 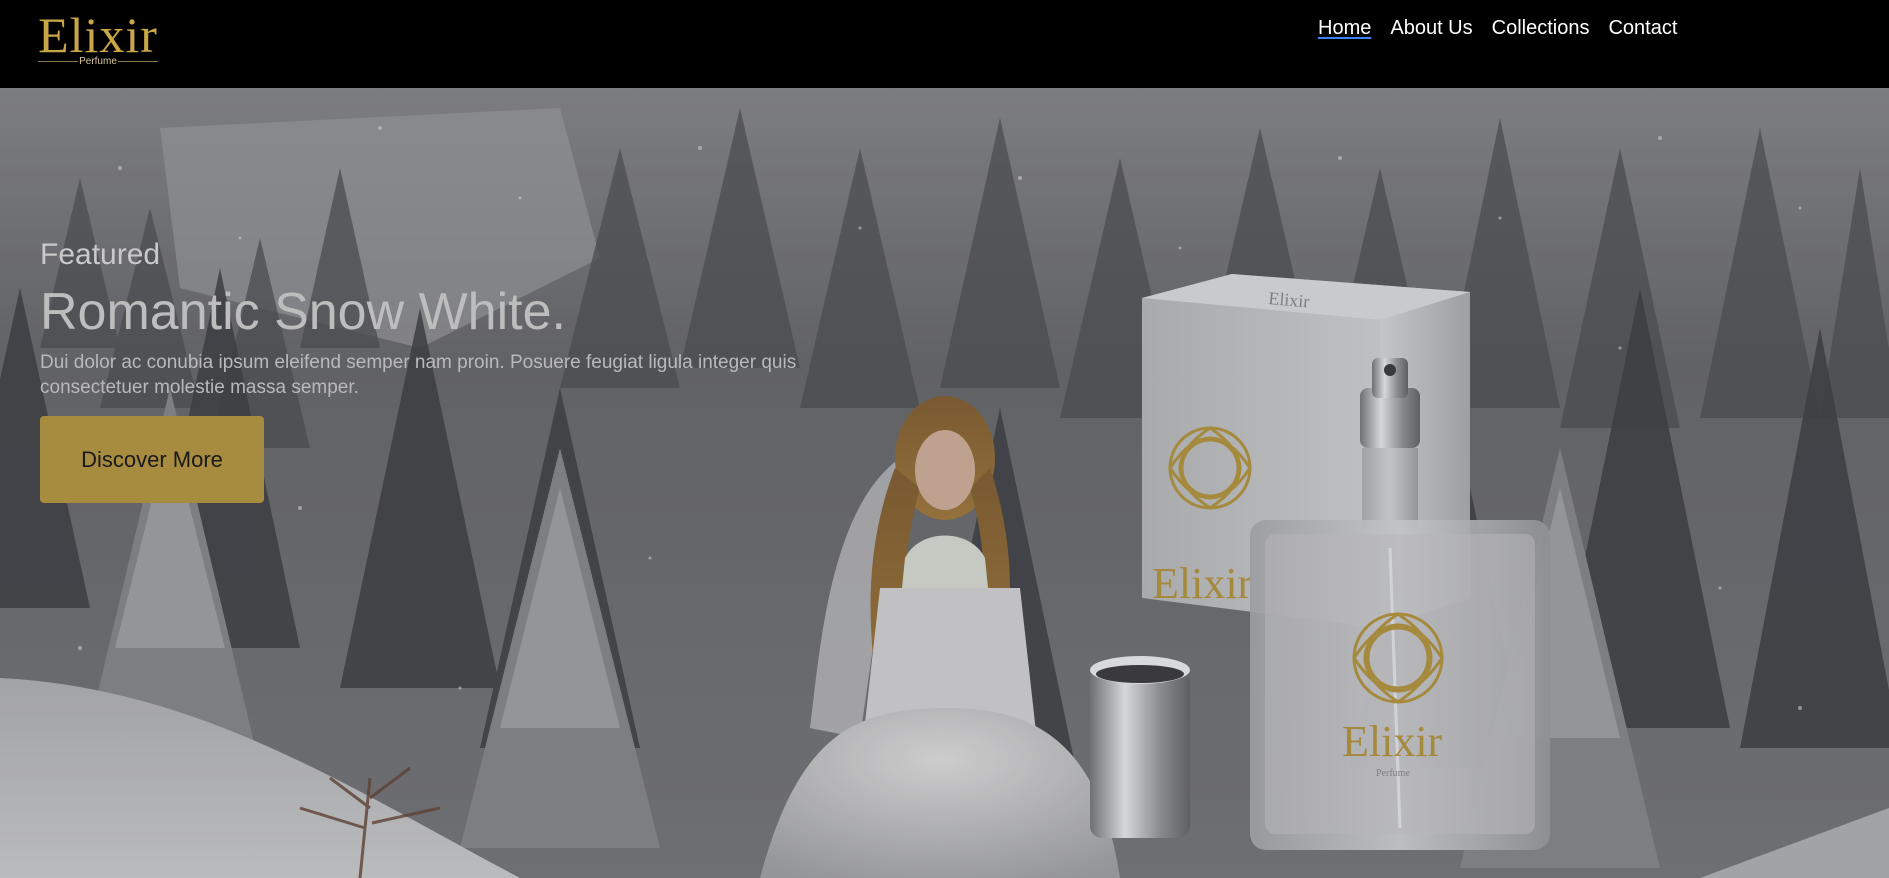 I want to click on brand-logo: Elixir Perfume, so click(x=98, y=40).